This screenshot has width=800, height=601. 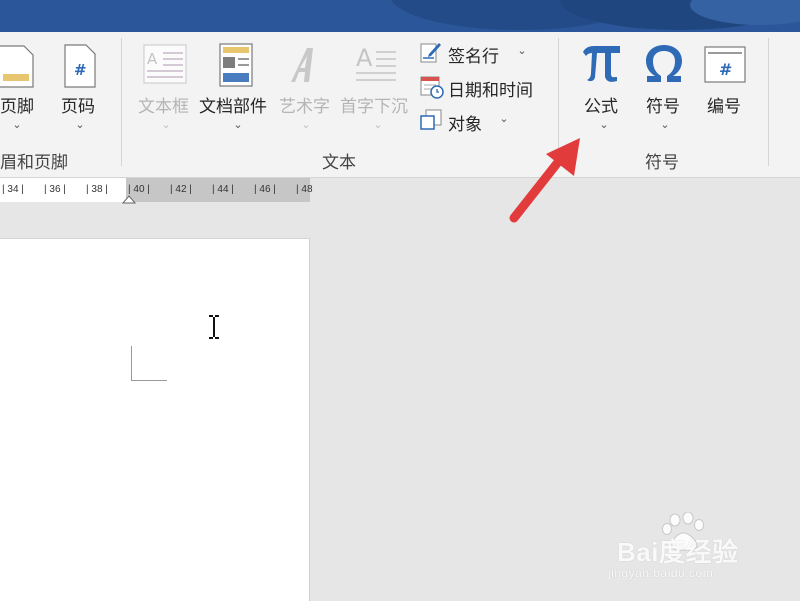 I want to click on ruler-tick: | 38 |, so click(x=97, y=189).